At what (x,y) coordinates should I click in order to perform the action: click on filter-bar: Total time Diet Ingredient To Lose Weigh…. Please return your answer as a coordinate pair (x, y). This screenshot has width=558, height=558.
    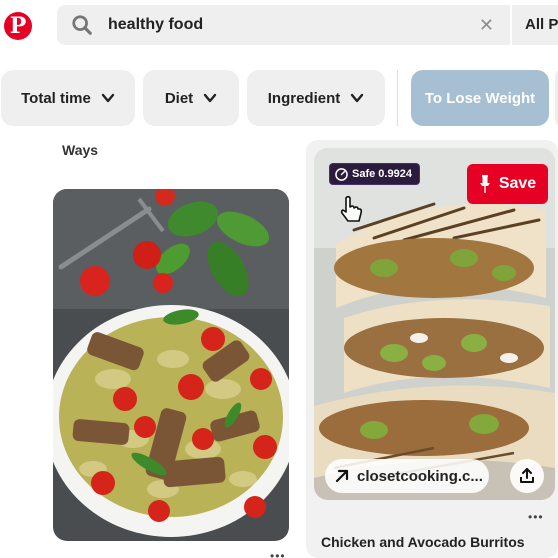
    Looking at the image, I should click on (279, 98).